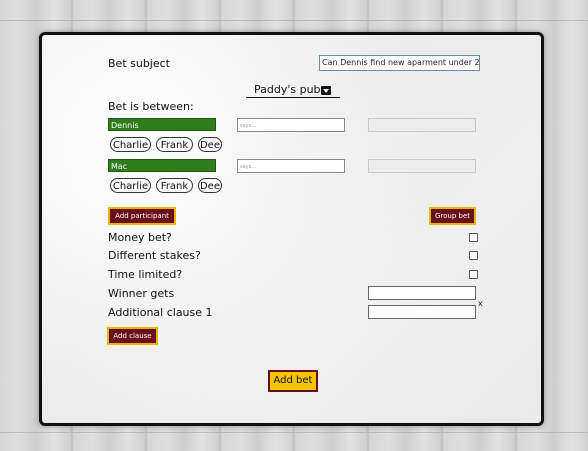  I want to click on remove-clause-button: x, so click(480, 303).